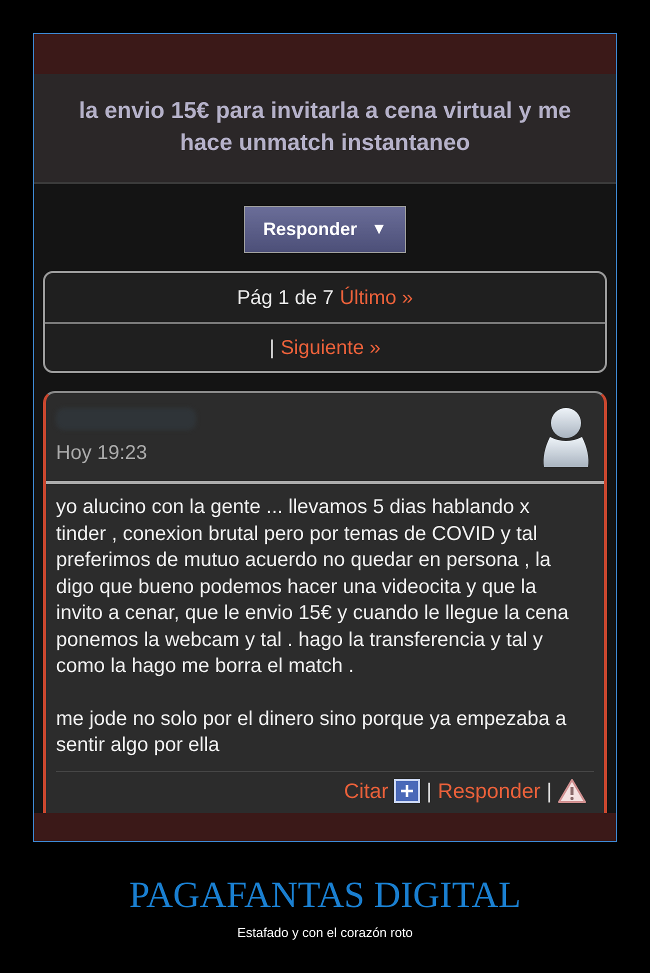 The width and height of the screenshot is (650, 973). I want to click on caption-subtitle: Estafado y con el corazón roto, so click(325, 933).